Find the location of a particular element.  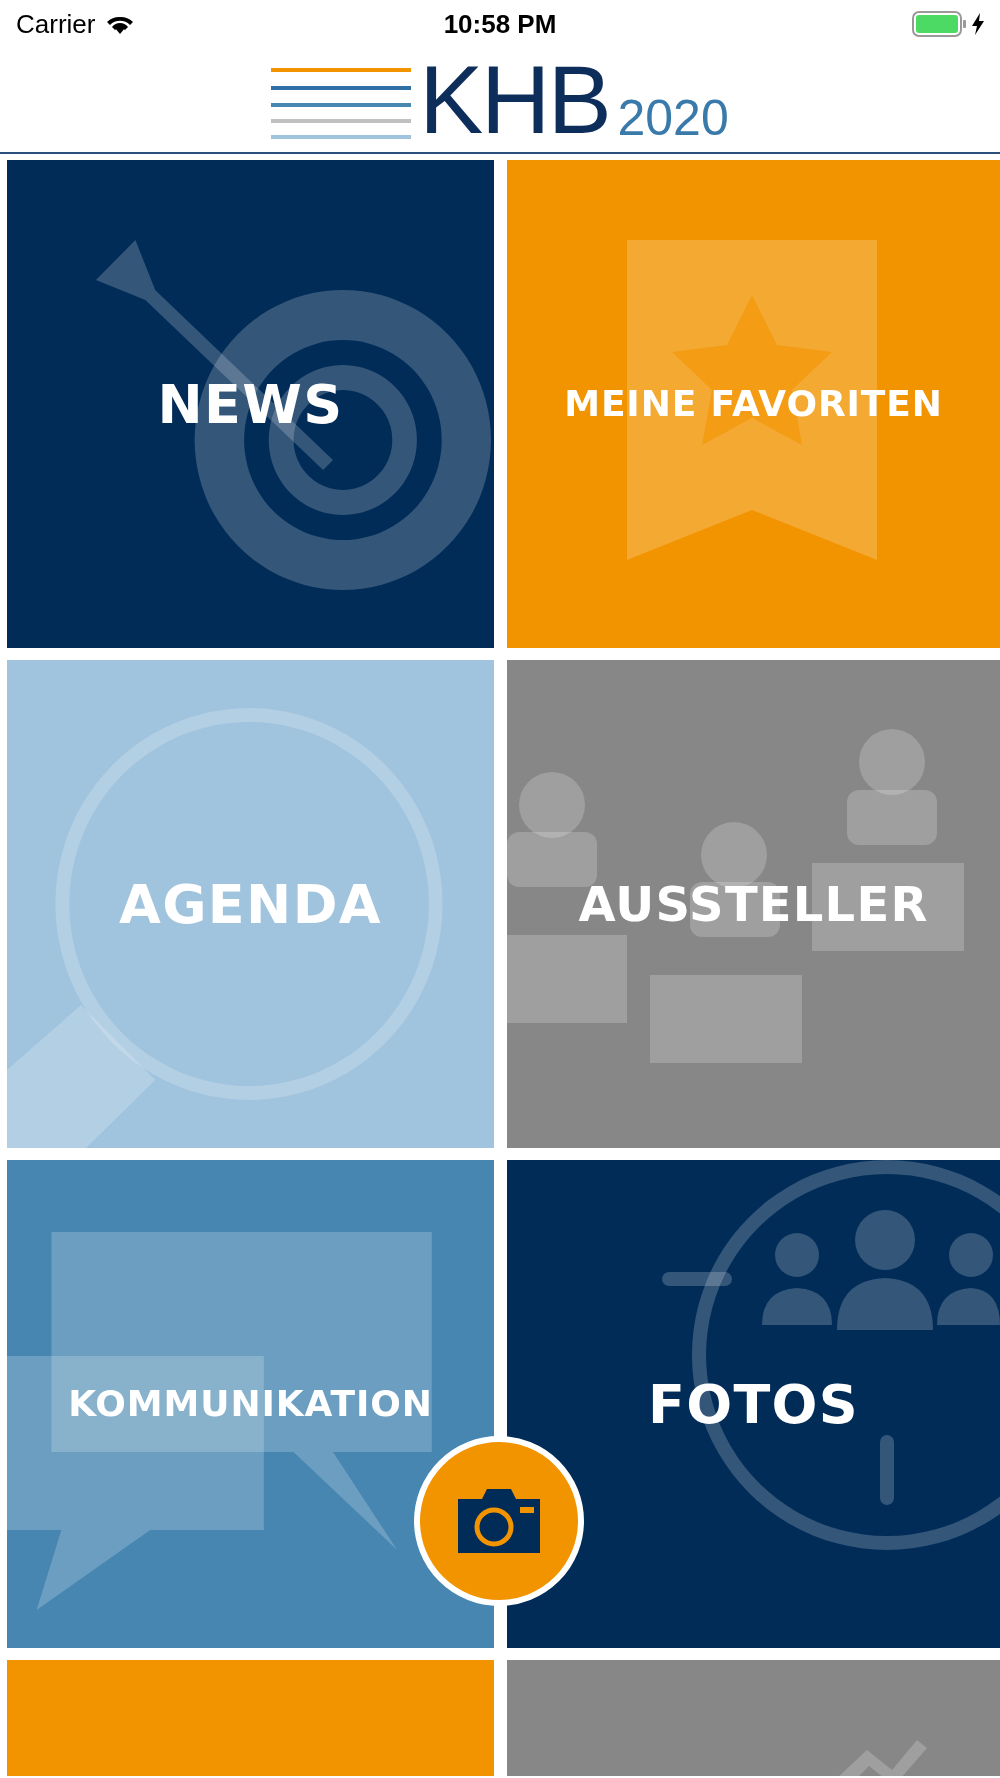

menu-tile: NEWS is located at coordinates (250, 404).